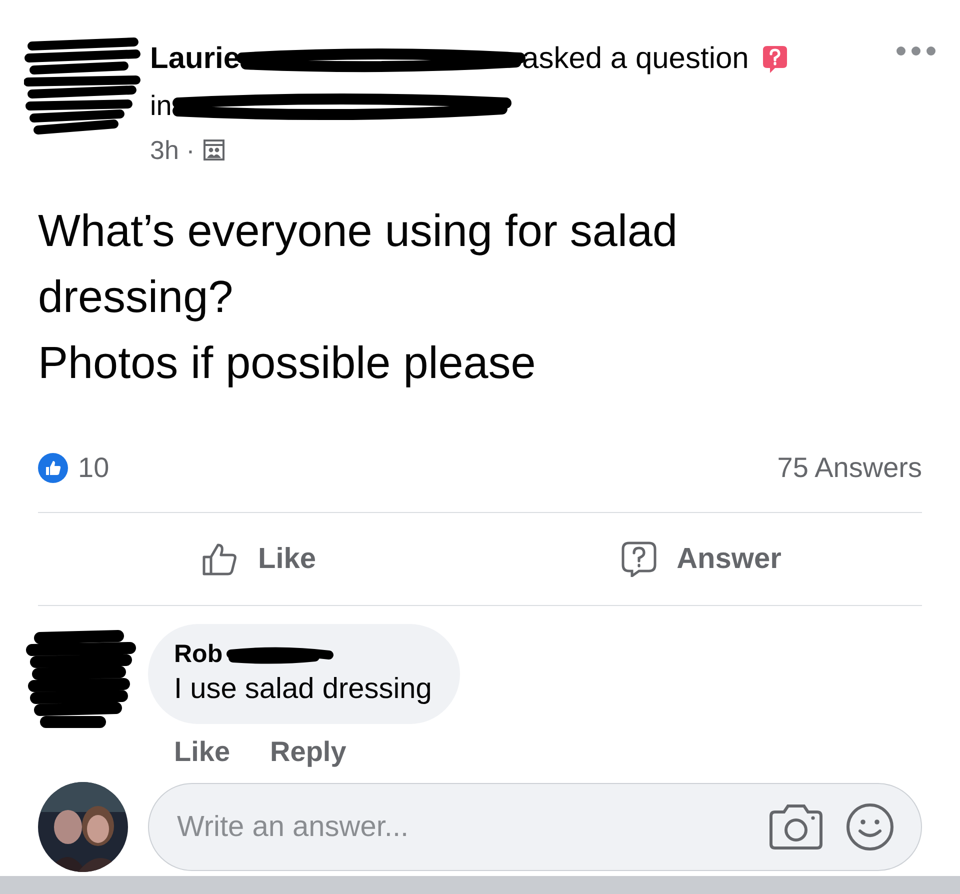 The height and width of the screenshot is (894, 960). Describe the element at coordinates (287, 363) in the screenshot. I see `post-text: Photos if possible please` at that location.